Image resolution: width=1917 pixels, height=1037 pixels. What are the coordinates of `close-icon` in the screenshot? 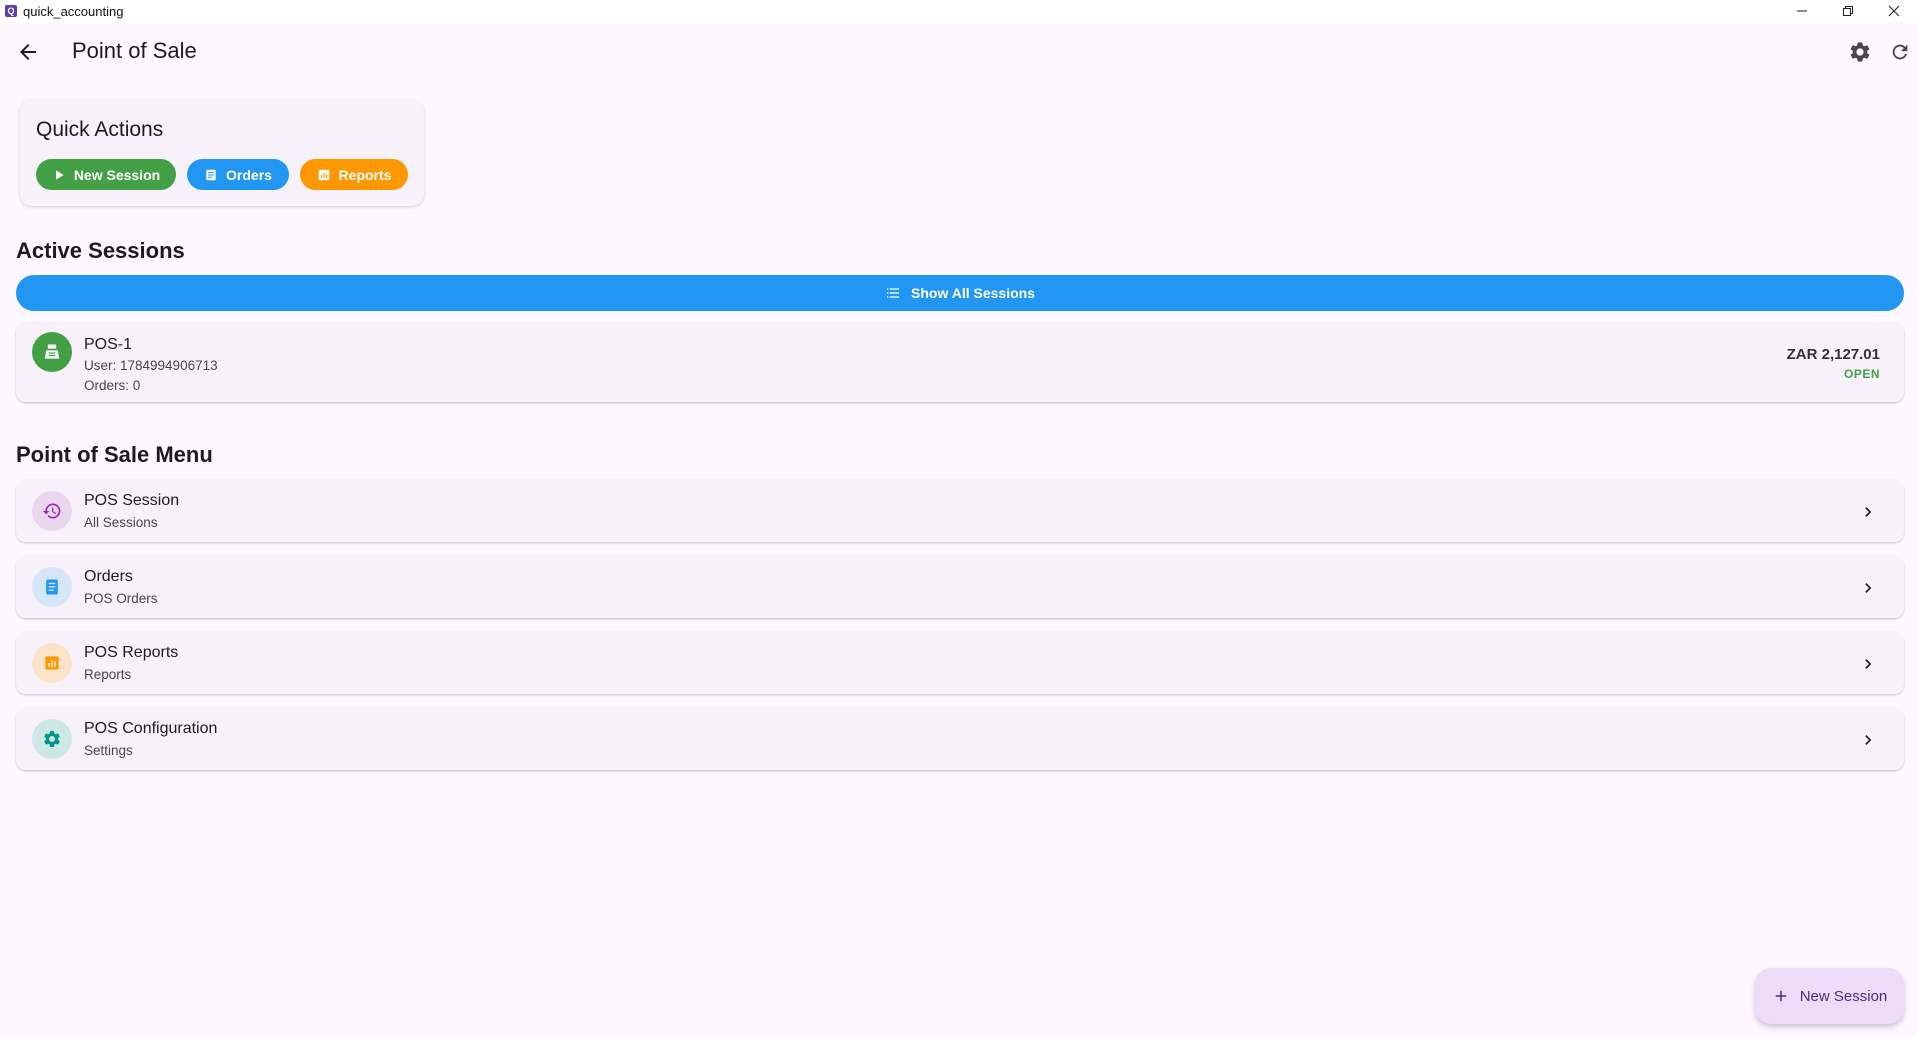 It's located at (1894, 11).